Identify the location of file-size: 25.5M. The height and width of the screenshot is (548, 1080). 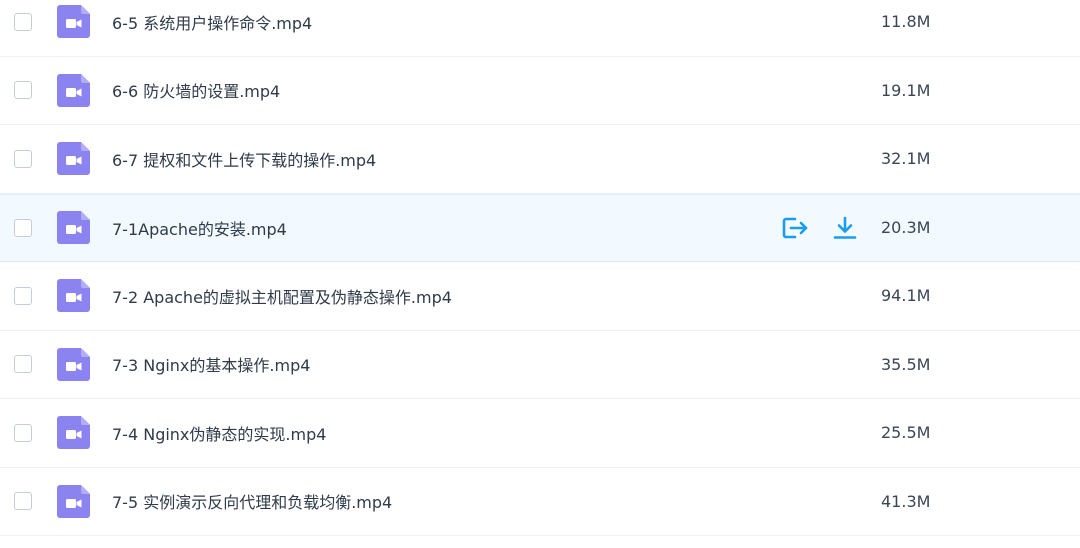
(906, 433).